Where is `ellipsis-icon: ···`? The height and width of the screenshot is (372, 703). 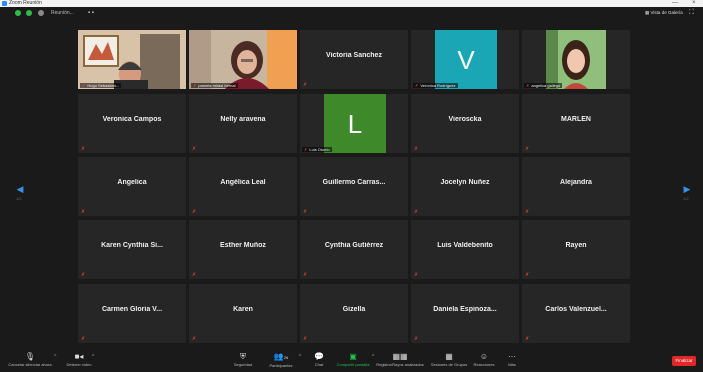 ellipsis-icon: ··· is located at coordinates (512, 356).